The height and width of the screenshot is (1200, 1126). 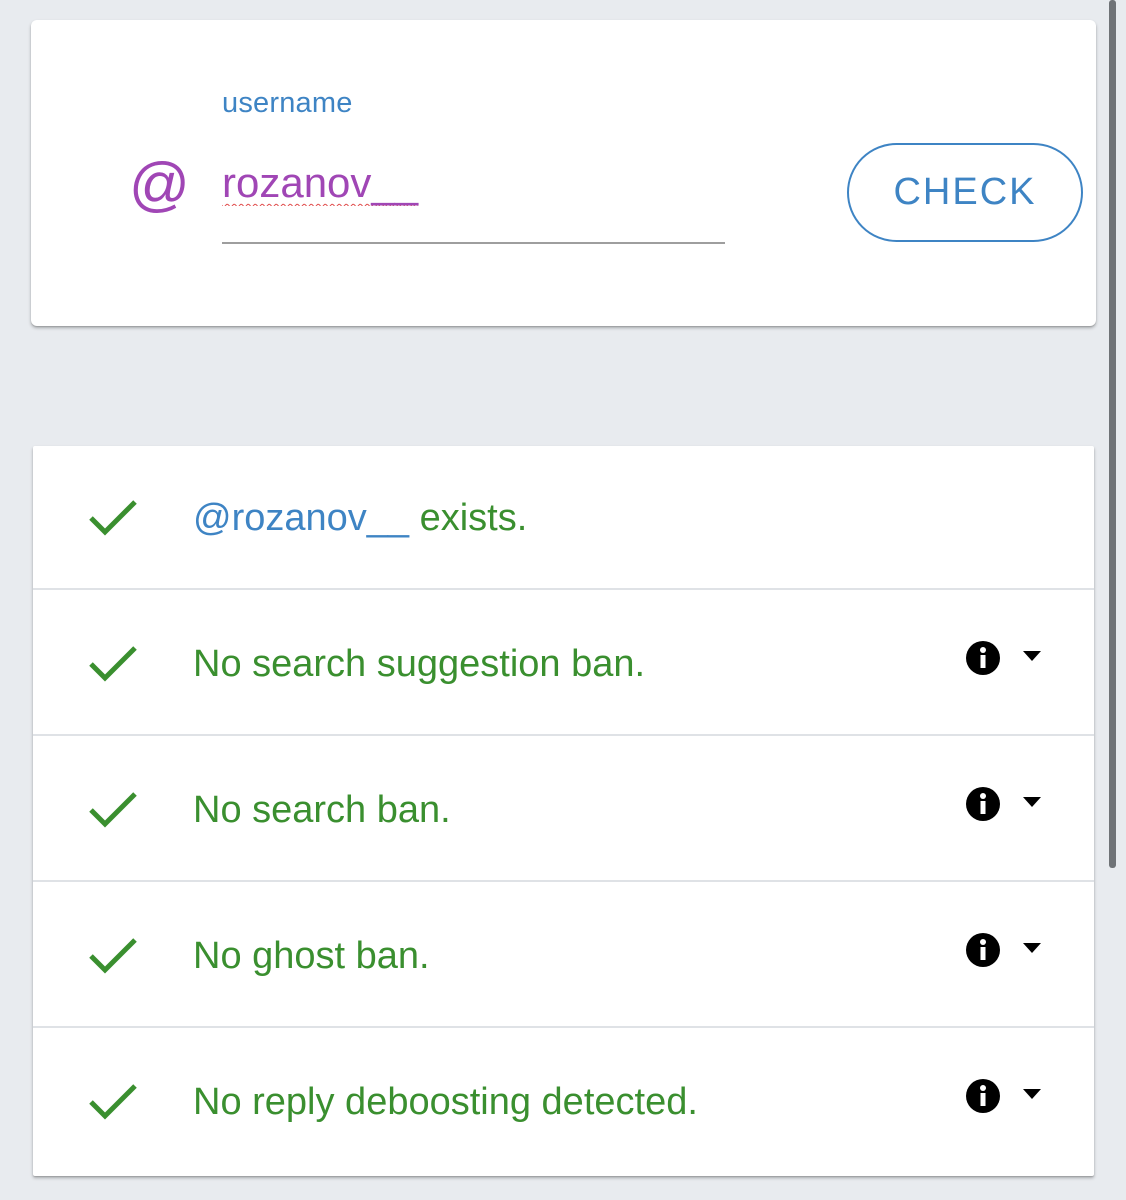 What do you see at coordinates (468, 518) in the screenshot?
I see `exists-suffix: exists.` at bounding box center [468, 518].